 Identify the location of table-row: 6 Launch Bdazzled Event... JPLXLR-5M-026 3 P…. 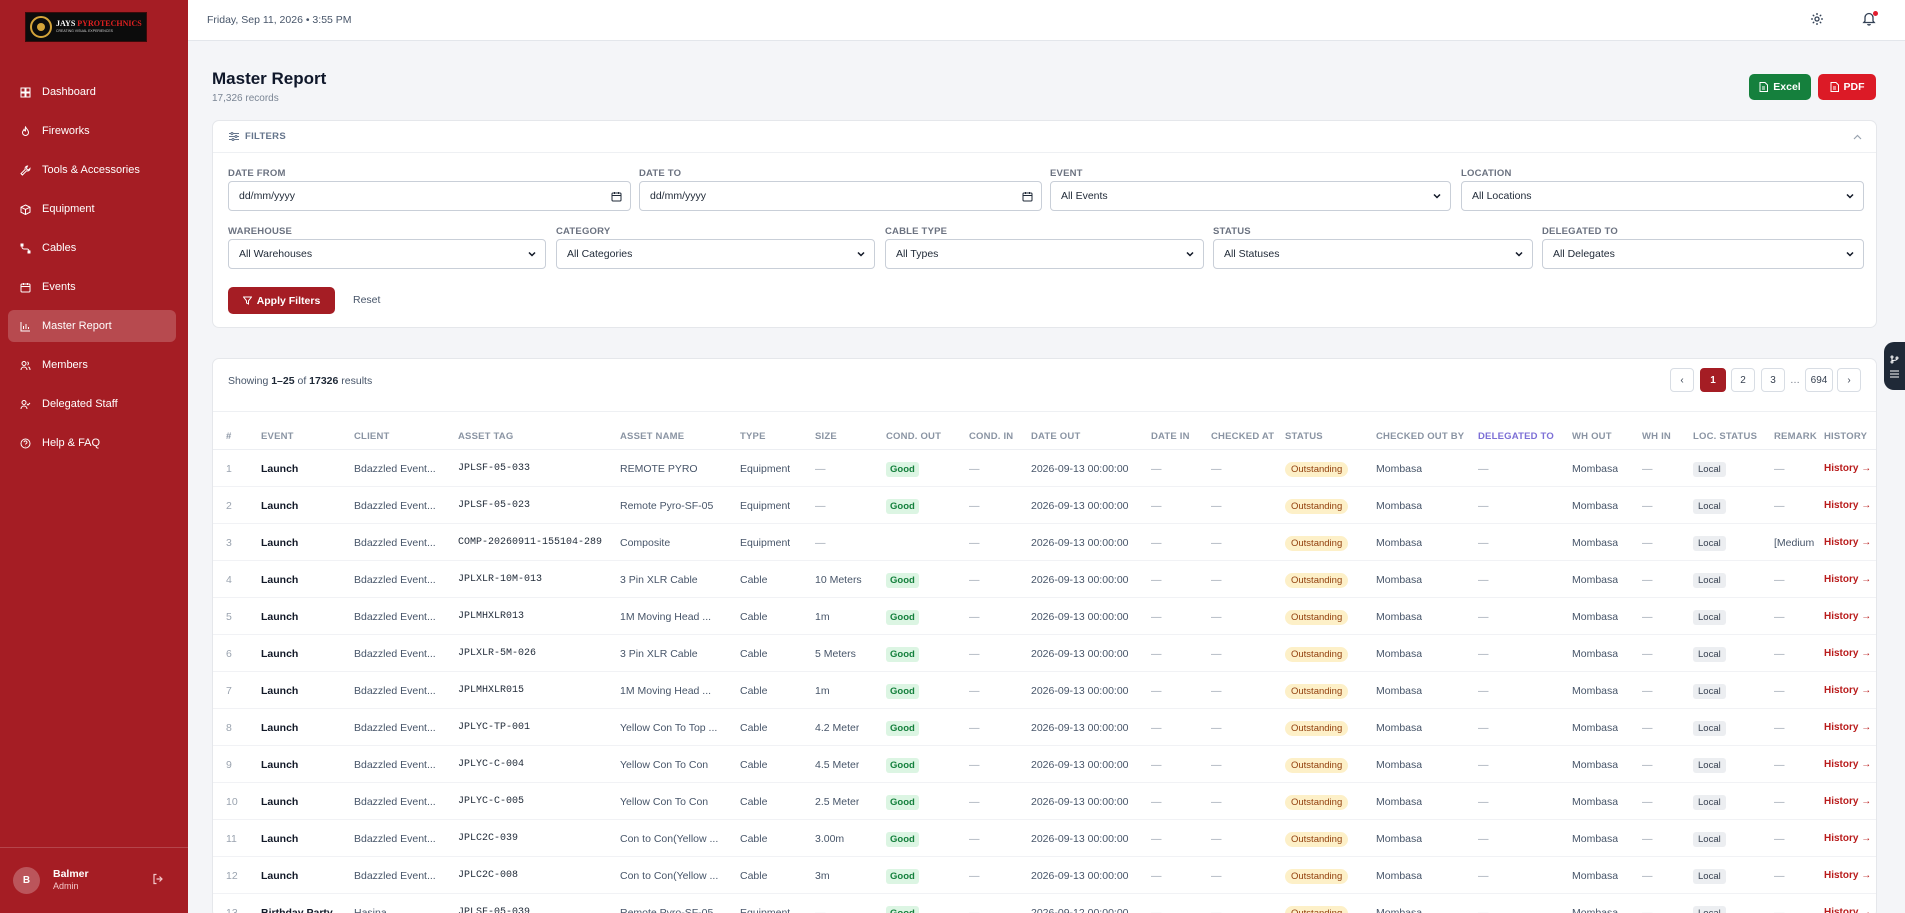
(1044, 653).